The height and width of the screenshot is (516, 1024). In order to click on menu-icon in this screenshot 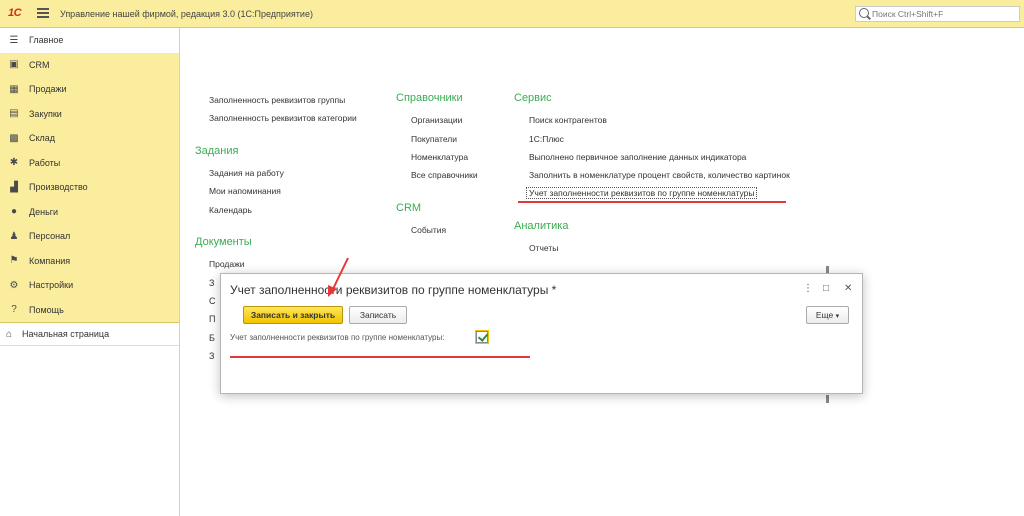, I will do `click(43, 13)`.